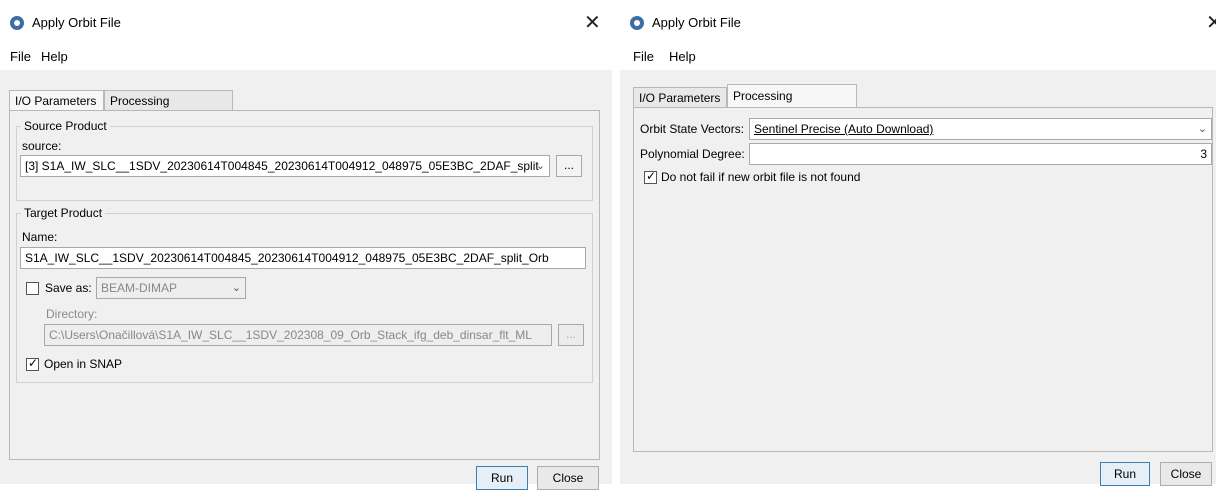 Image resolution: width=1216 pixels, height=490 pixels. What do you see at coordinates (980, 129) in the screenshot?
I see `orbit-state-vectors-select: Sentinel Precise (Auto Download) ⌄` at bounding box center [980, 129].